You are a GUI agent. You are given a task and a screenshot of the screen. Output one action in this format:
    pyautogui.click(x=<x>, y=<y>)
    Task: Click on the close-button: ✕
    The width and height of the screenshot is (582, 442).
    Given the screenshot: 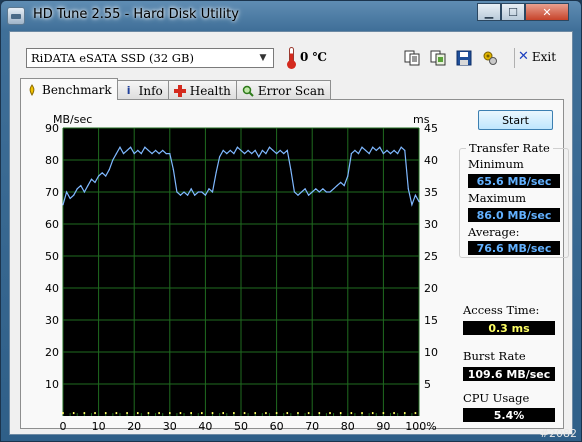 What is the action you would take?
    pyautogui.click(x=547, y=12)
    